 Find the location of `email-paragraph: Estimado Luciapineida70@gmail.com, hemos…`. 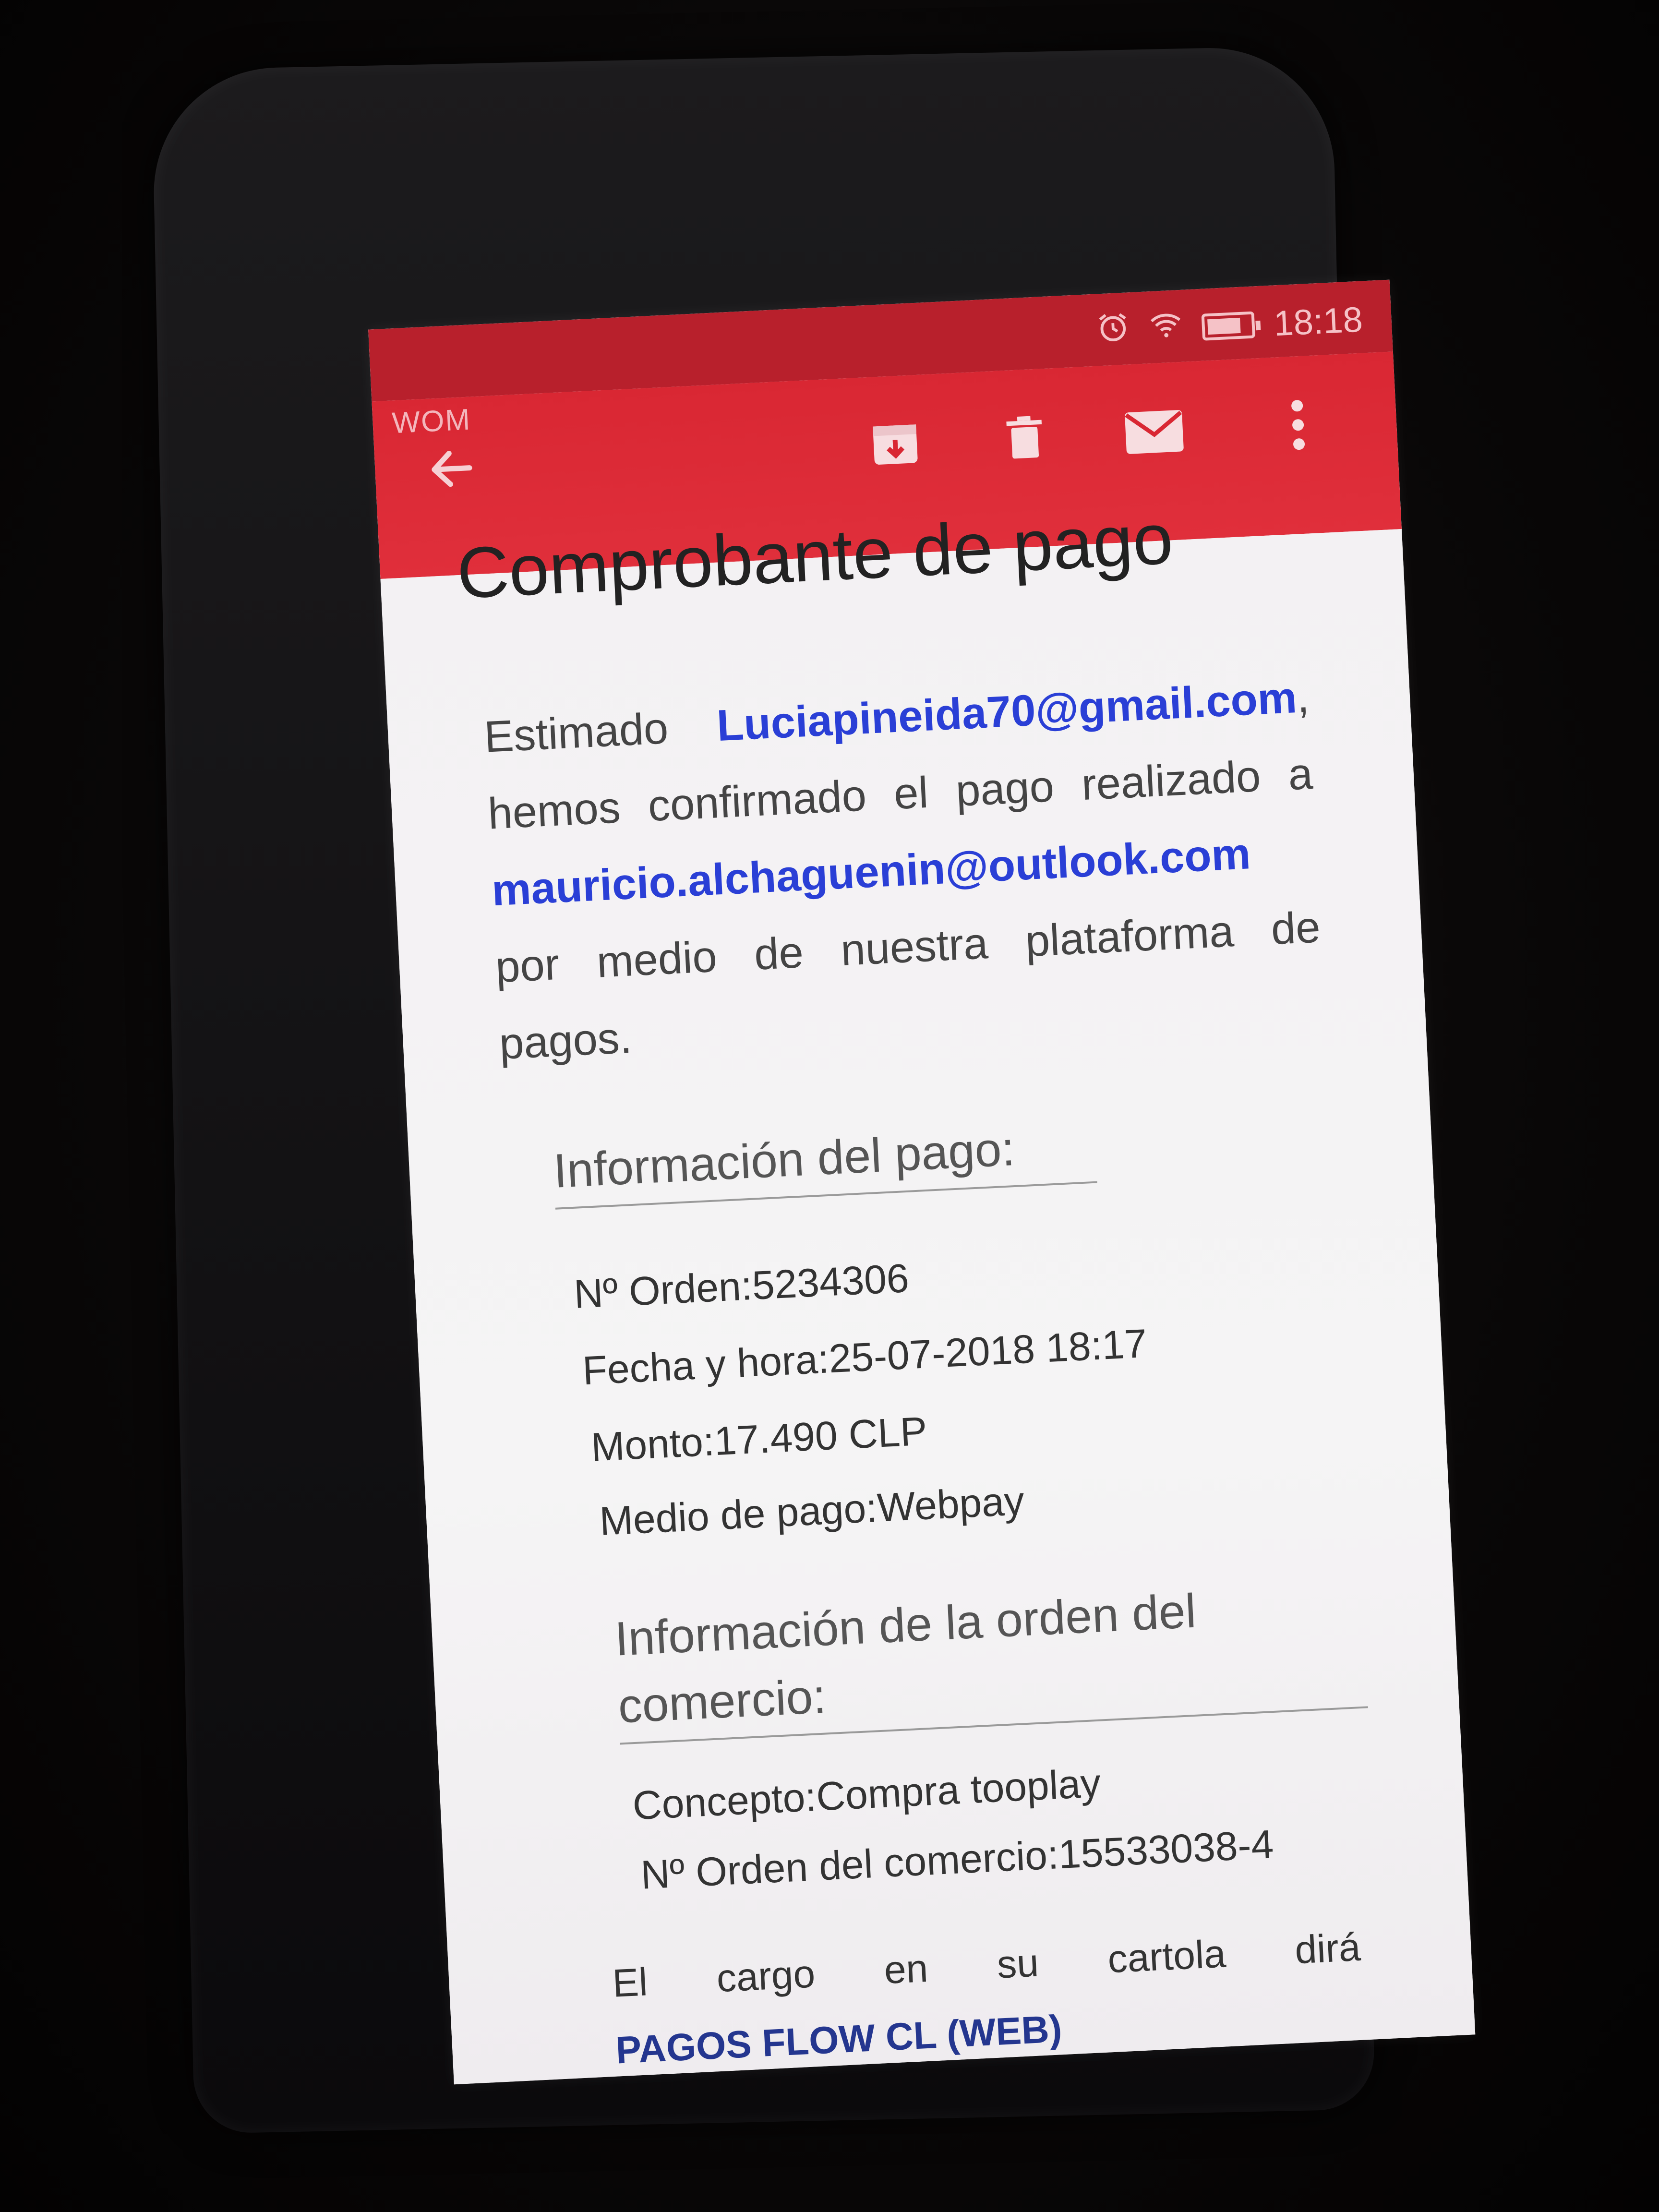

email-paragraph: Estimado Luciapineida70@gmail.com, hemos… is located at coordinates (904, 870).